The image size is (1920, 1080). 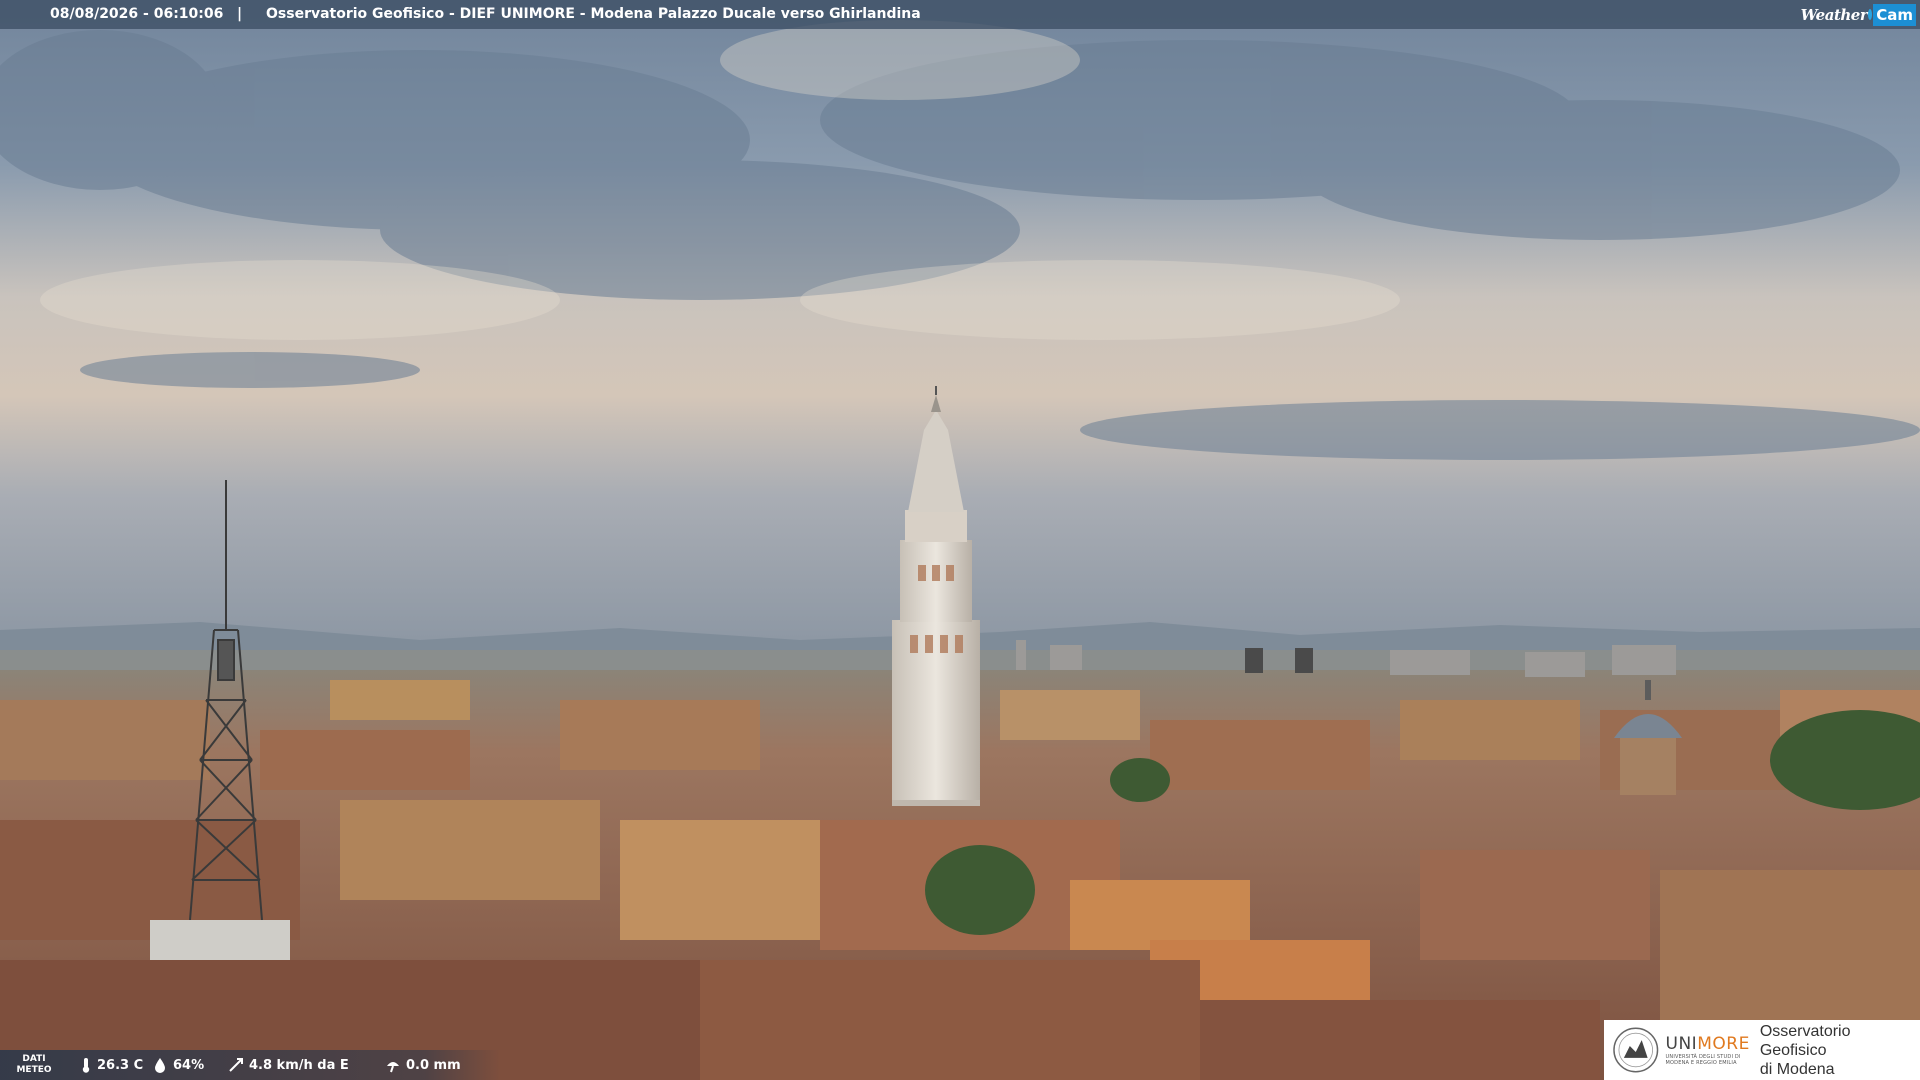 I want to click on temperature-value: 26.3 C, so click(x=120, y=1065).